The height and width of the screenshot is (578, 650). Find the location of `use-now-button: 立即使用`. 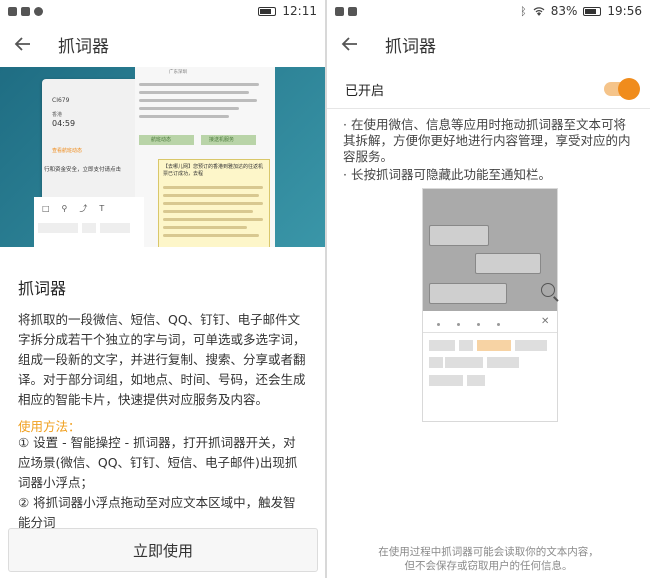

use-now-button: 立即使用 is located at coordinates (163, 550).